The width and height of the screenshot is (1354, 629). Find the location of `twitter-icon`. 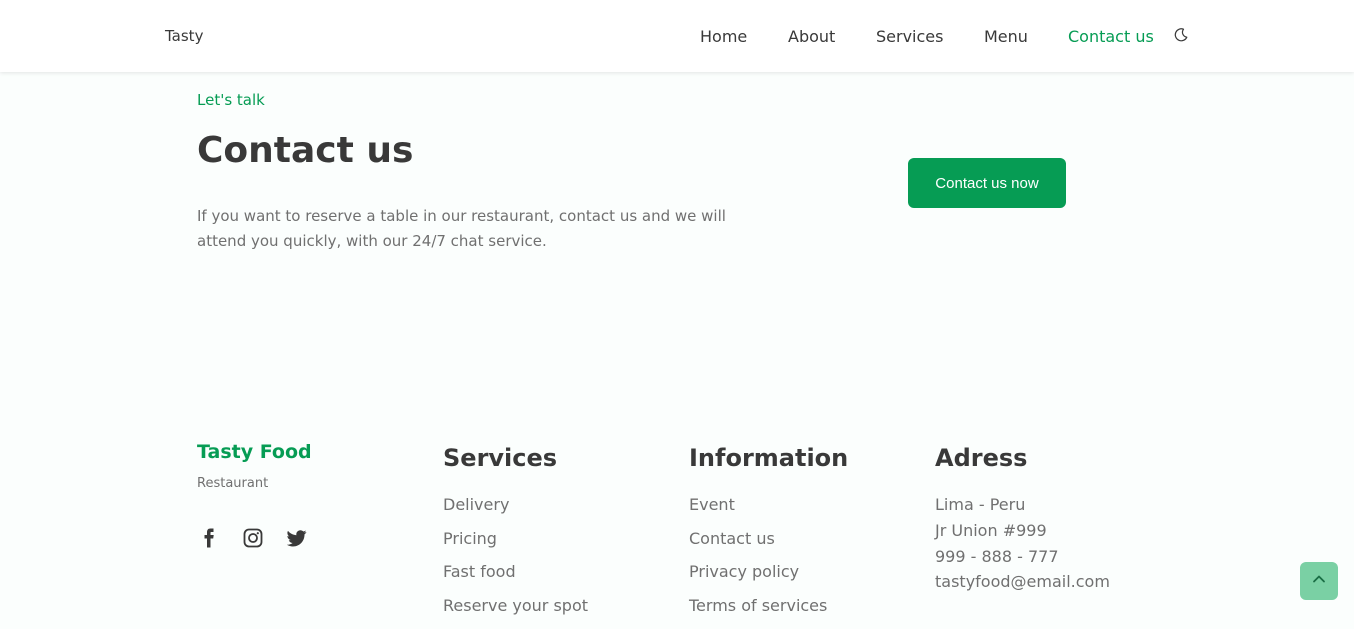

twitter-icon is located at coordinates (297, 538).